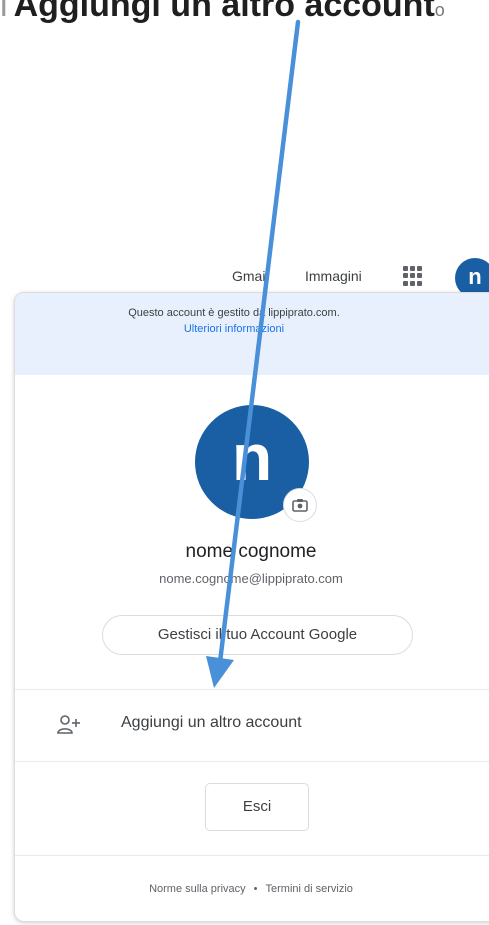 The height and width of the screenshot is (925, 489). I want to click on learn-more-link: Ulteriori informazioni, so click(252, 329).